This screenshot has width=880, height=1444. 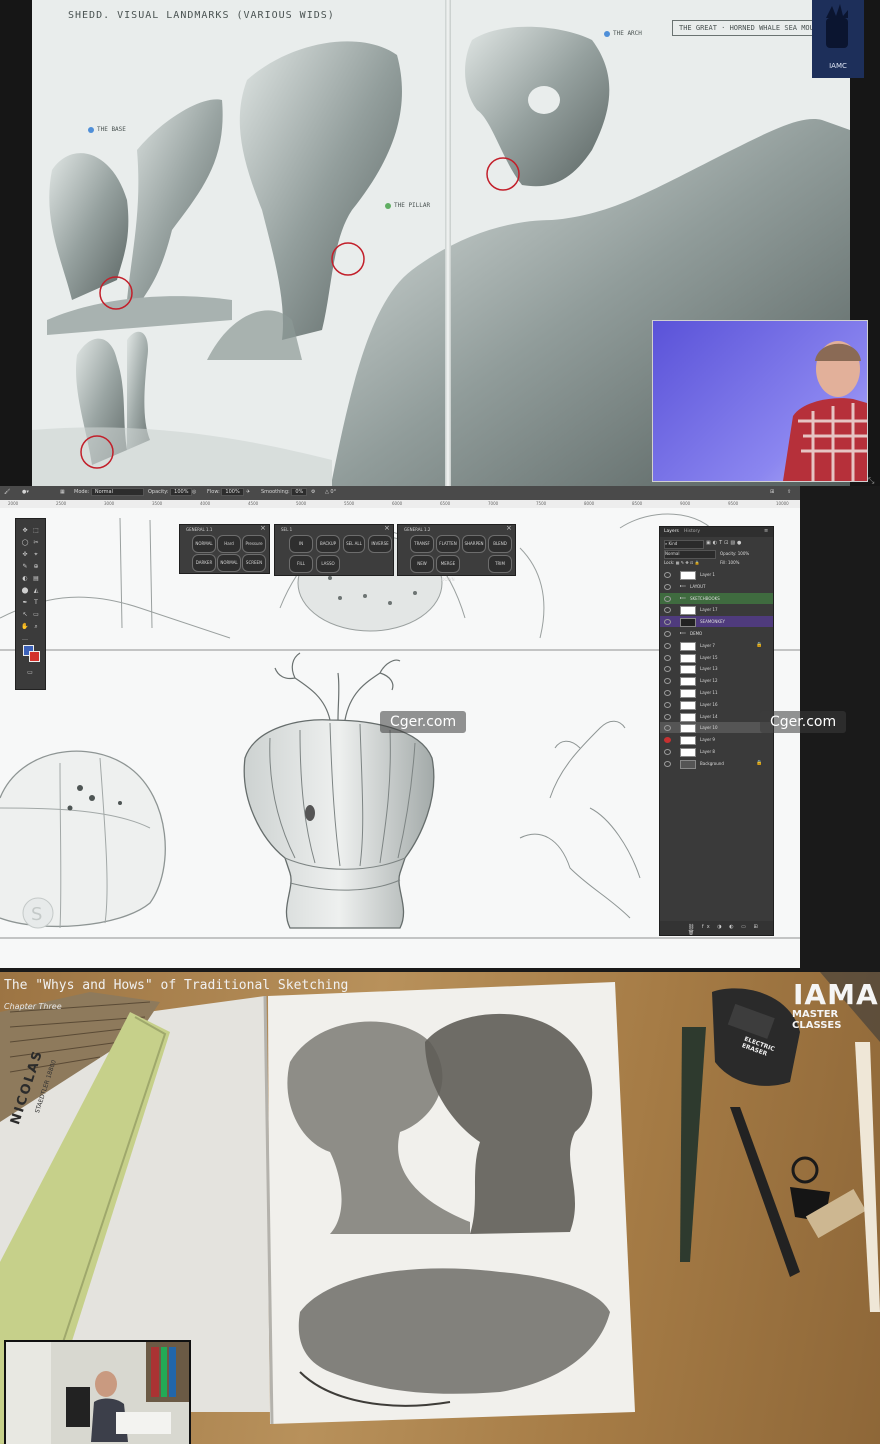 What do you see at coordinates (25, 543) in the screenshot?
I see `lasso-tool-icon: ◯` at bounding box center [25, 543].